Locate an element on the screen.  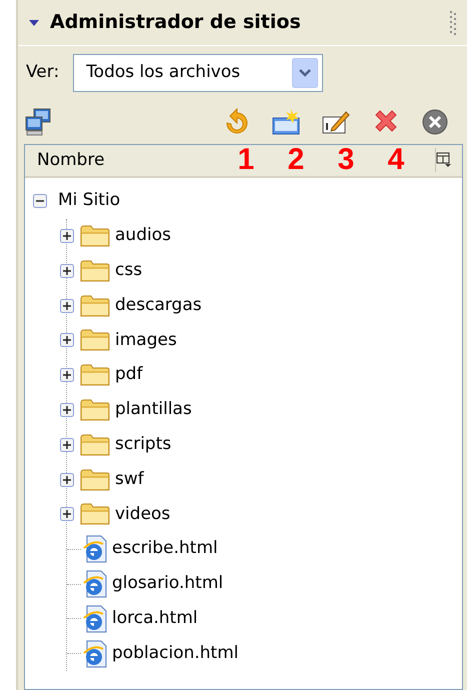
file-name: lorca.html is located at coordinates (155, 619).